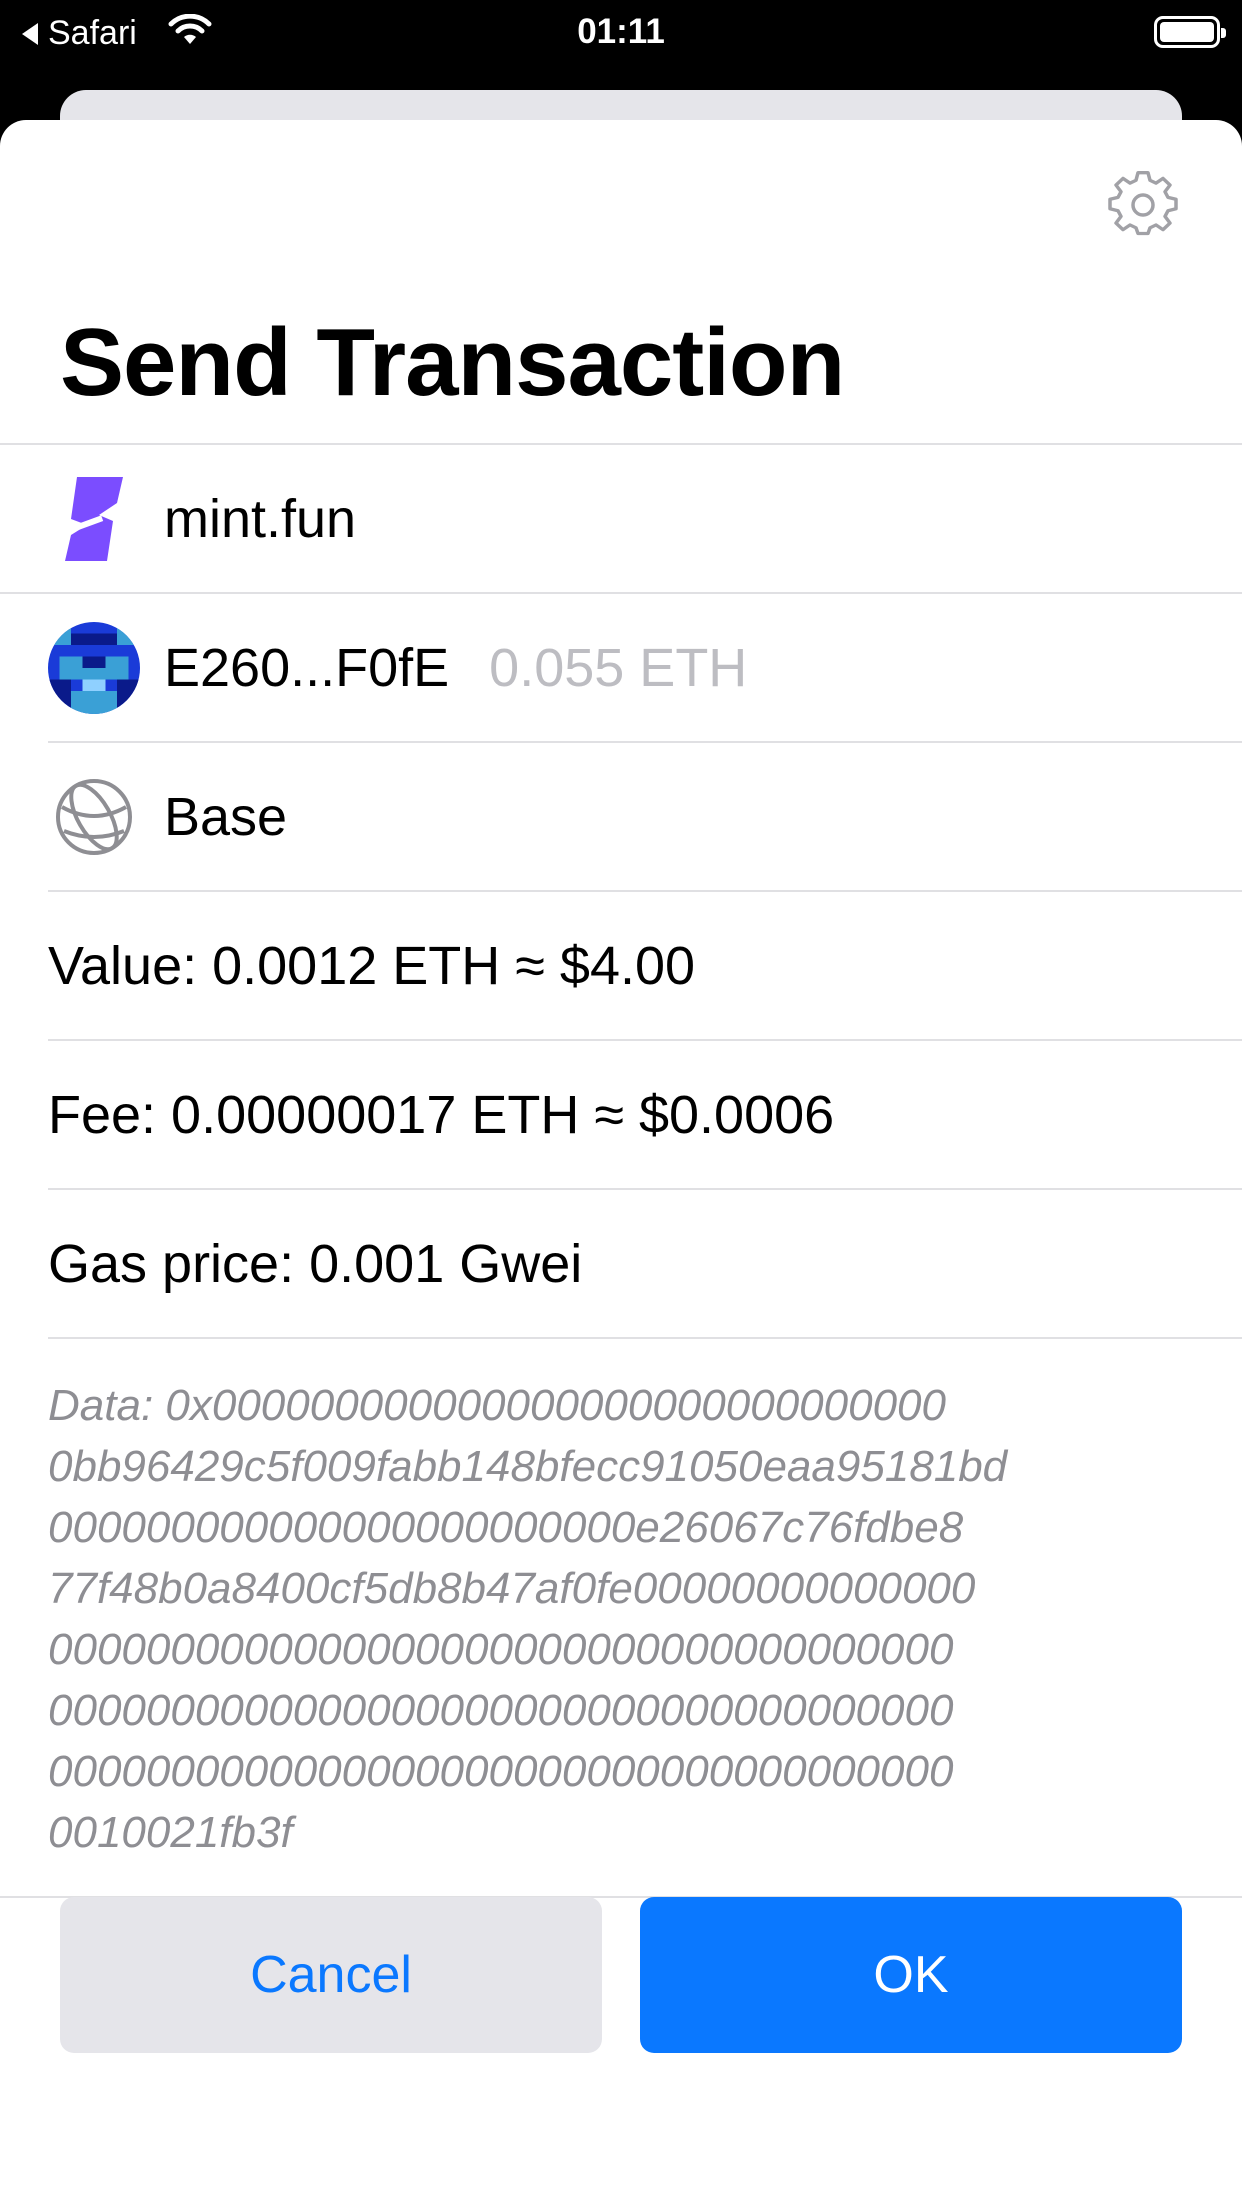 The height and width of the screenshot is (2208, 1242). Describe the element at coordinates (331, 1975) in the screenshot. I see `cancel-button: Cancel` at that location.